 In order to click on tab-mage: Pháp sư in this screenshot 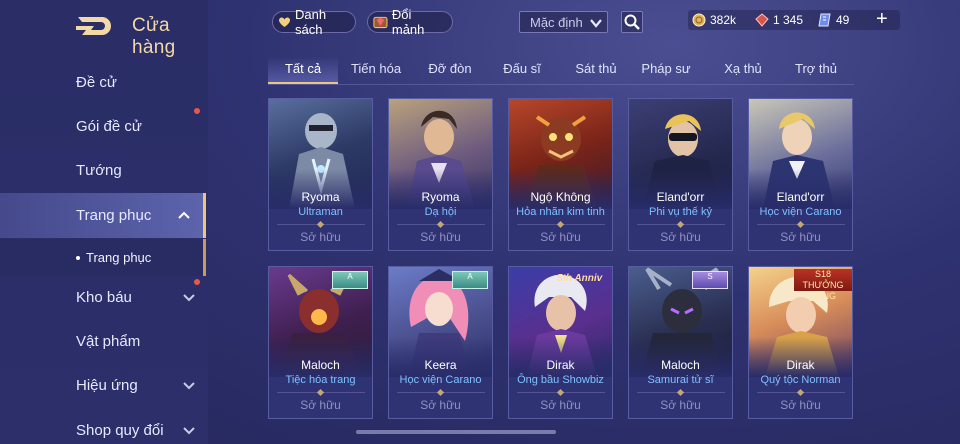, I will do `click(666, 70)`.